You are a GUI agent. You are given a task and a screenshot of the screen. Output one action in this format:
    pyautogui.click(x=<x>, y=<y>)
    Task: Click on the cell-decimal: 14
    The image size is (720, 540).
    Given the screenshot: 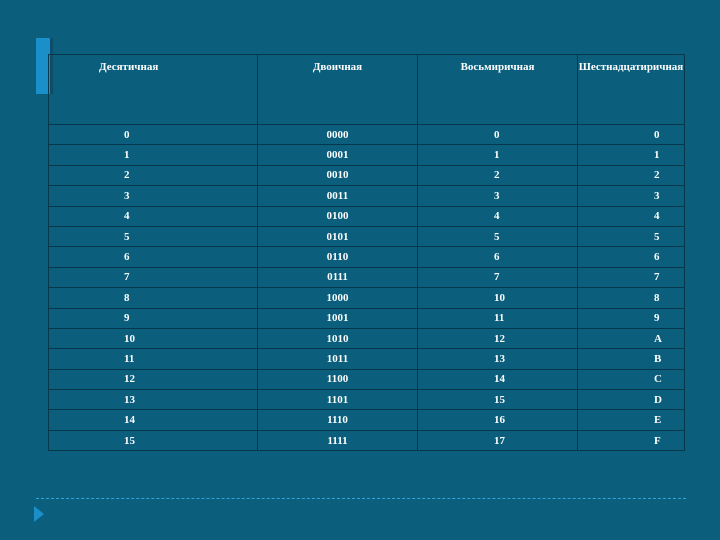 What is the action you would take?
    pyautogui.click(x=153, y=420)
    